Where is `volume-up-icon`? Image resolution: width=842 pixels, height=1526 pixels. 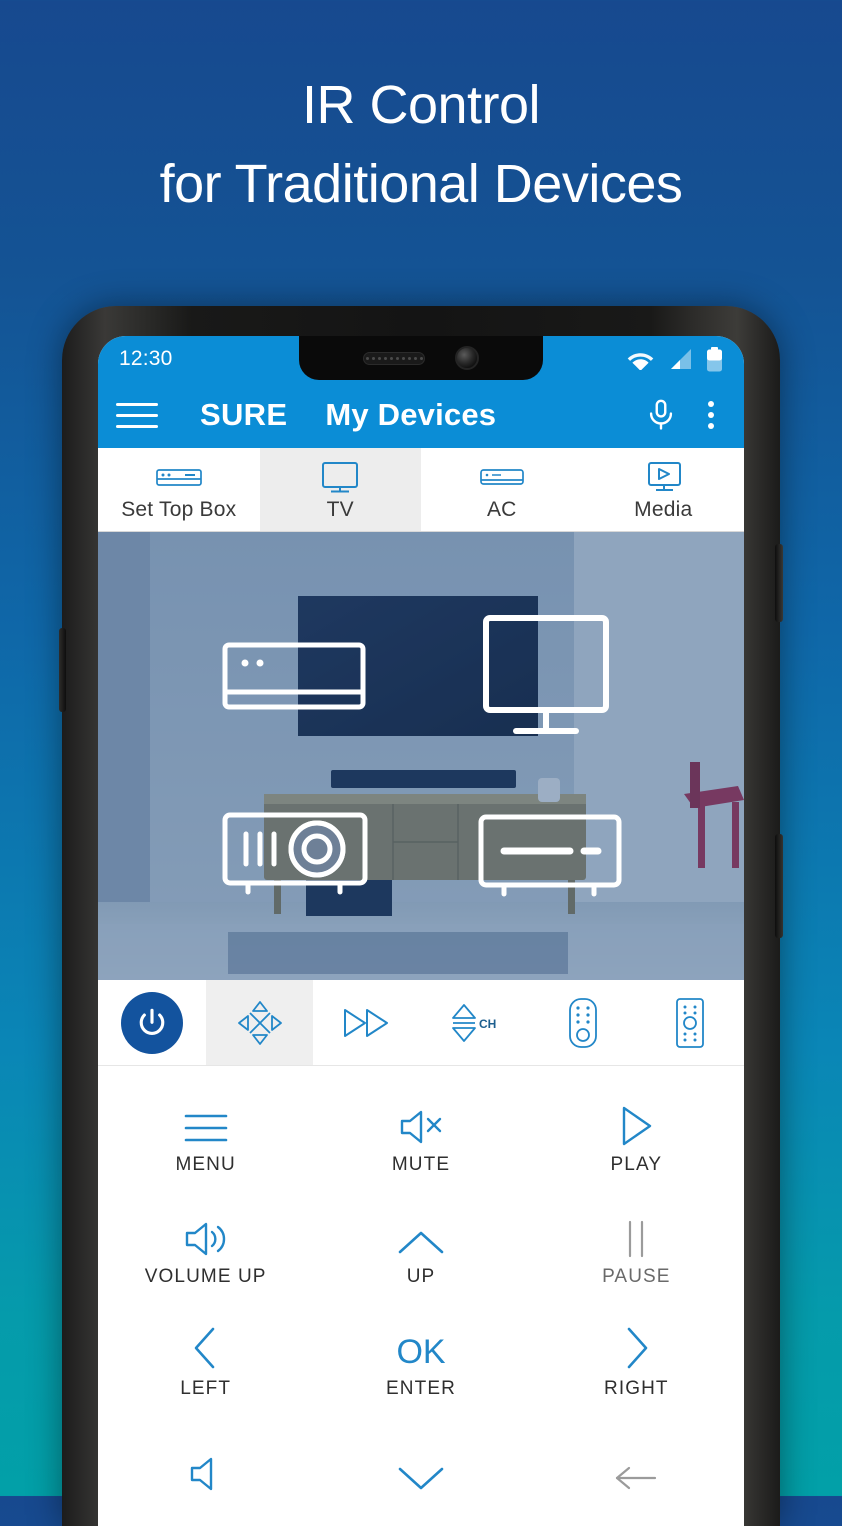 volume-up-icon is located at coordinates (206, 1234).